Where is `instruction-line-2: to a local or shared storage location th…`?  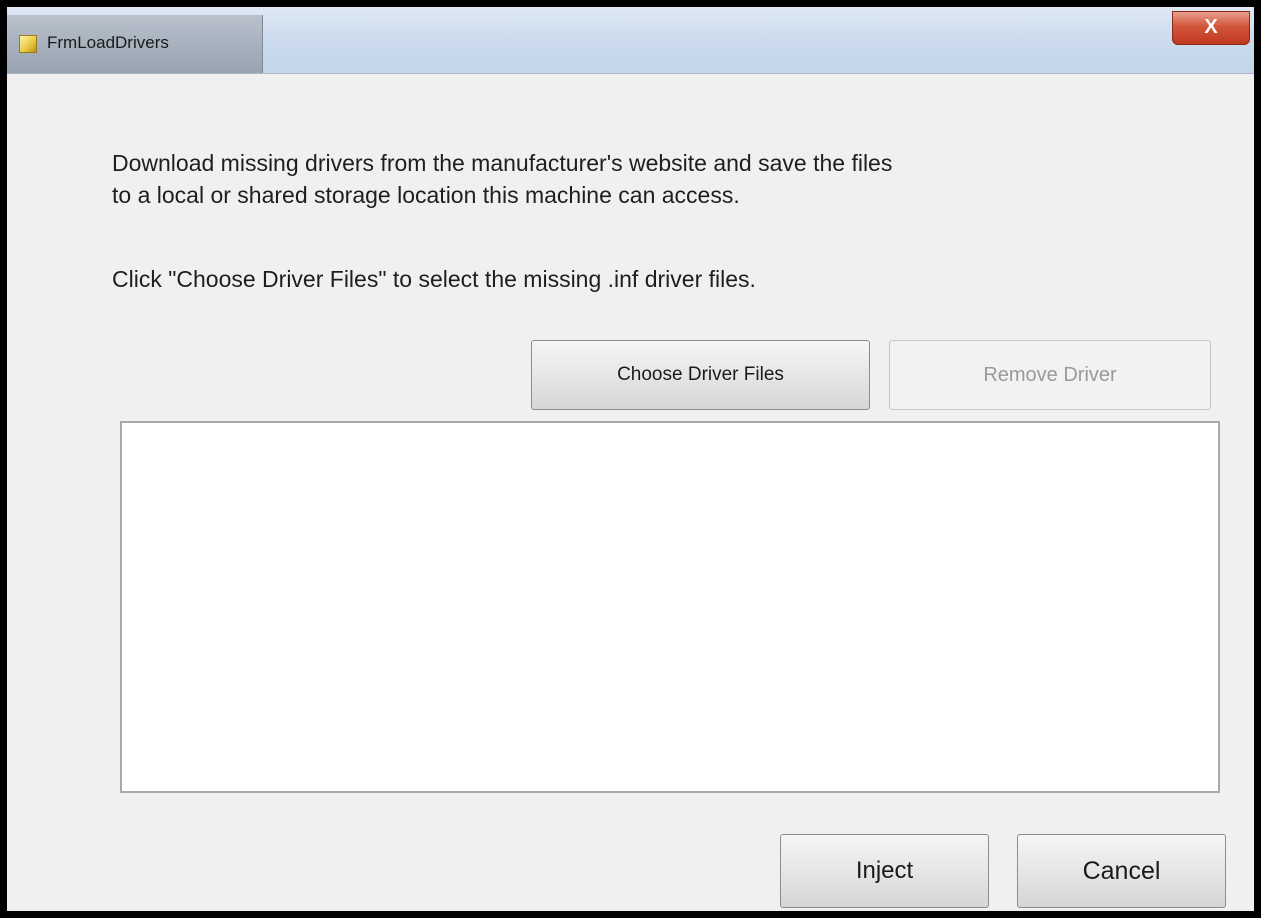
instruction-line-2: to a local or shared storage location th… is located at coordinates (426, 195).